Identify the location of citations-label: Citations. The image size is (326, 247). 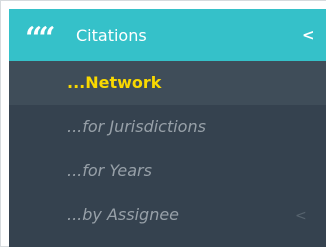
(111, 35).